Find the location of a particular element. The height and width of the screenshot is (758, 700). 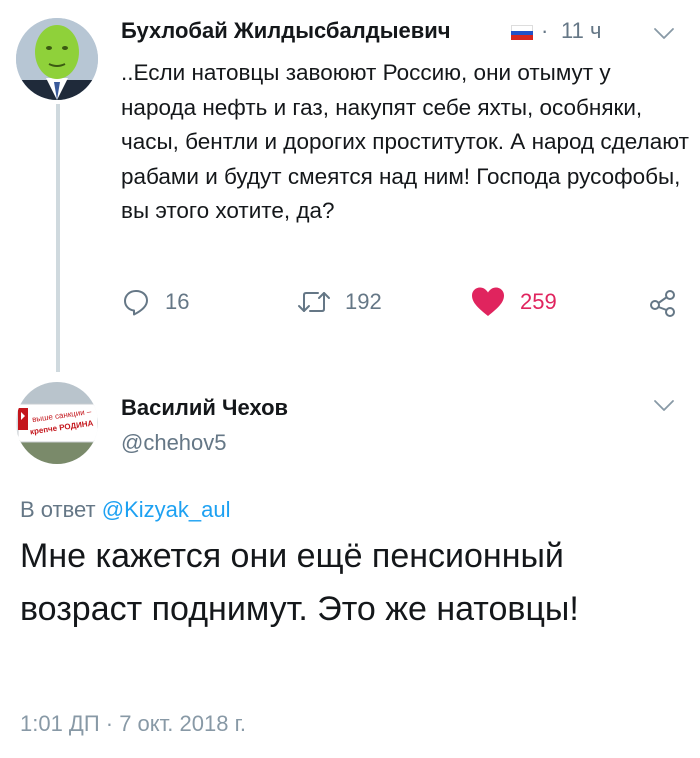

reply-button: 16 is located at coordinates (155, 302).